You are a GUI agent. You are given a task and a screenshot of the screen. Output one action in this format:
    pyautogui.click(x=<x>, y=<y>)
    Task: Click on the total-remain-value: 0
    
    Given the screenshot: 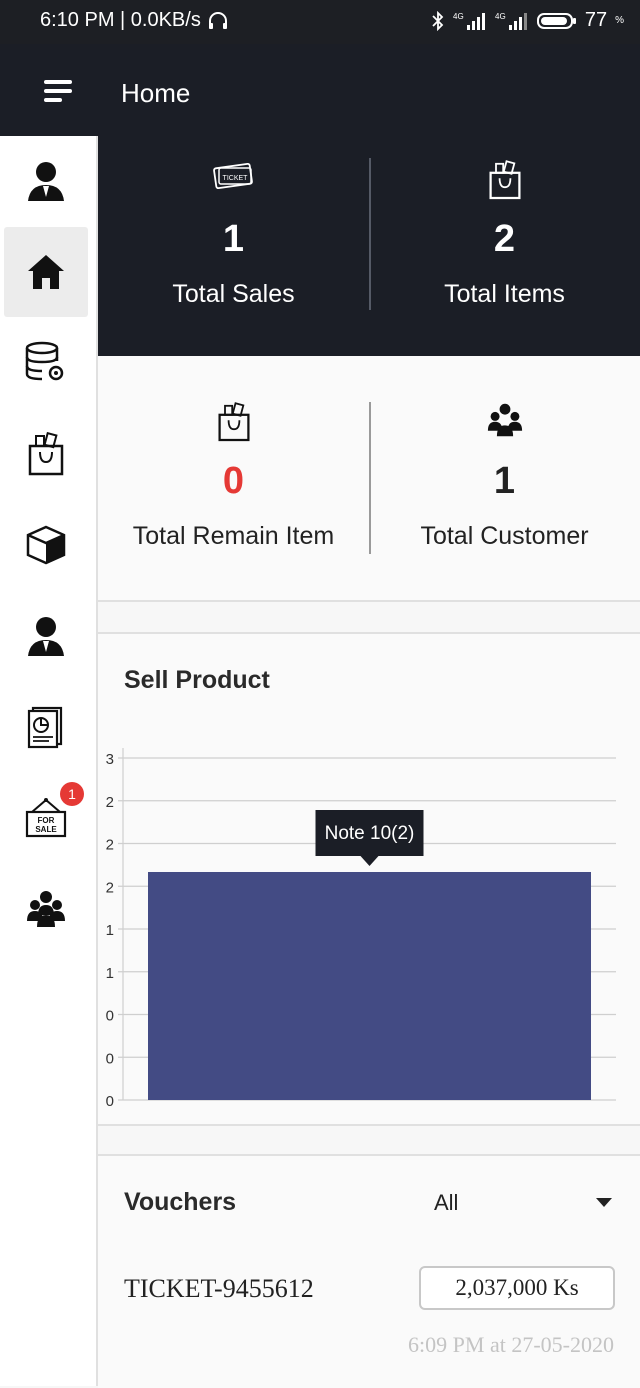 What is the action you would take?
    pyautogui.click(x=233, y=481)
    